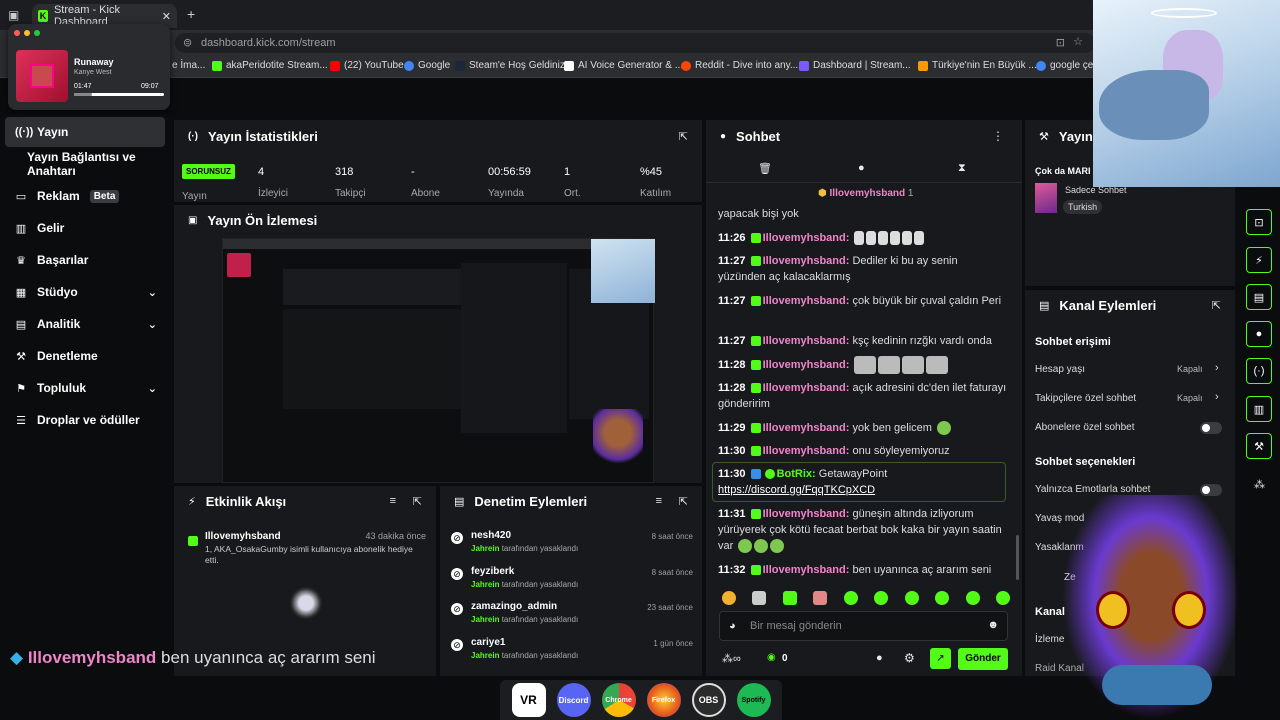  I want to click on chat-username: BotRix:, so click(796, 474).